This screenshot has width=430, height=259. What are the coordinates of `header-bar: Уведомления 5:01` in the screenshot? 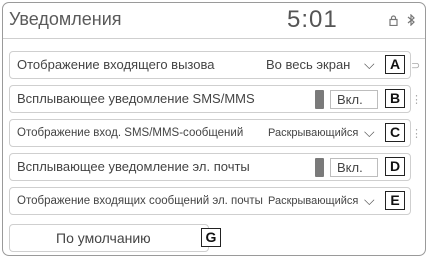 It's located at (214, 21).